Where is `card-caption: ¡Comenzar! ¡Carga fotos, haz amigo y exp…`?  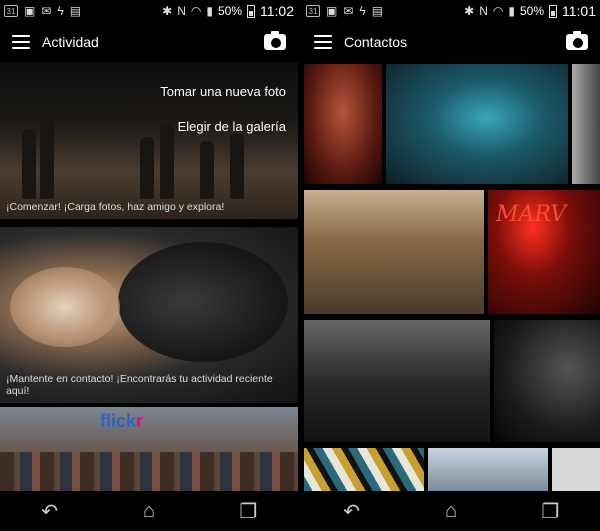
card-caption: ¡Comenzar! ¡Carga fotos, haz amigo y exp… is located at coordinates (115, 207).